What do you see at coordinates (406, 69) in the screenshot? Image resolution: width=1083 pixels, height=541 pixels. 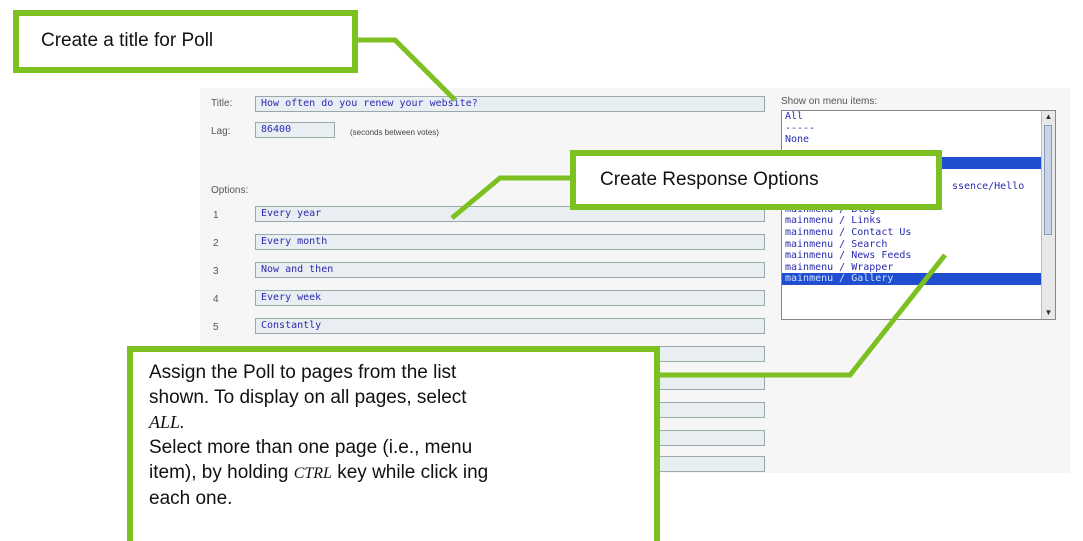 I see `title-connector` at bounding box center [406, 69].